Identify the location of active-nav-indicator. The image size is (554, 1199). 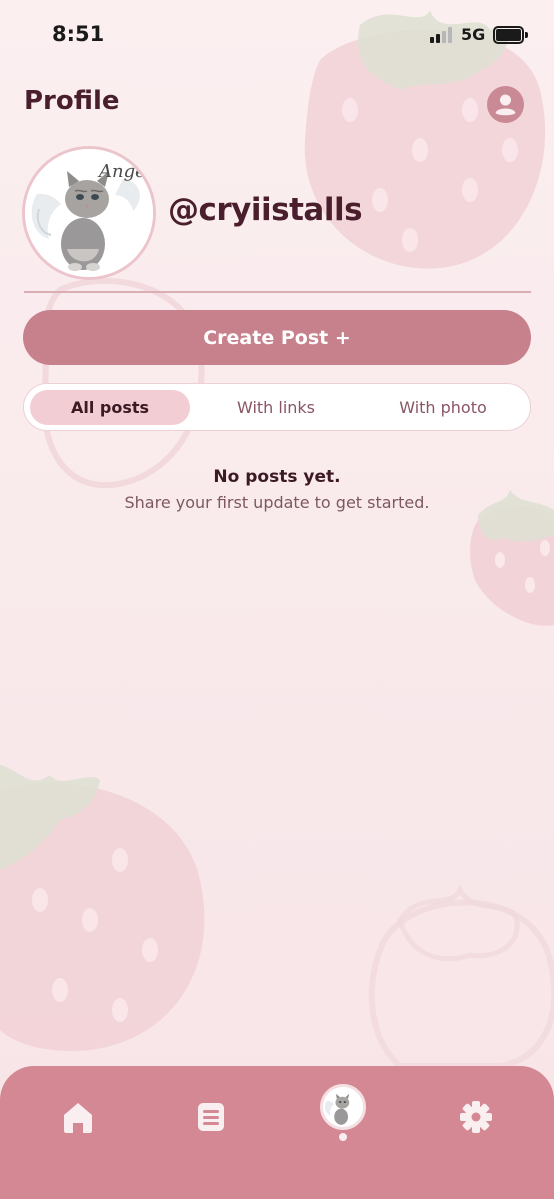
(343, 1137).